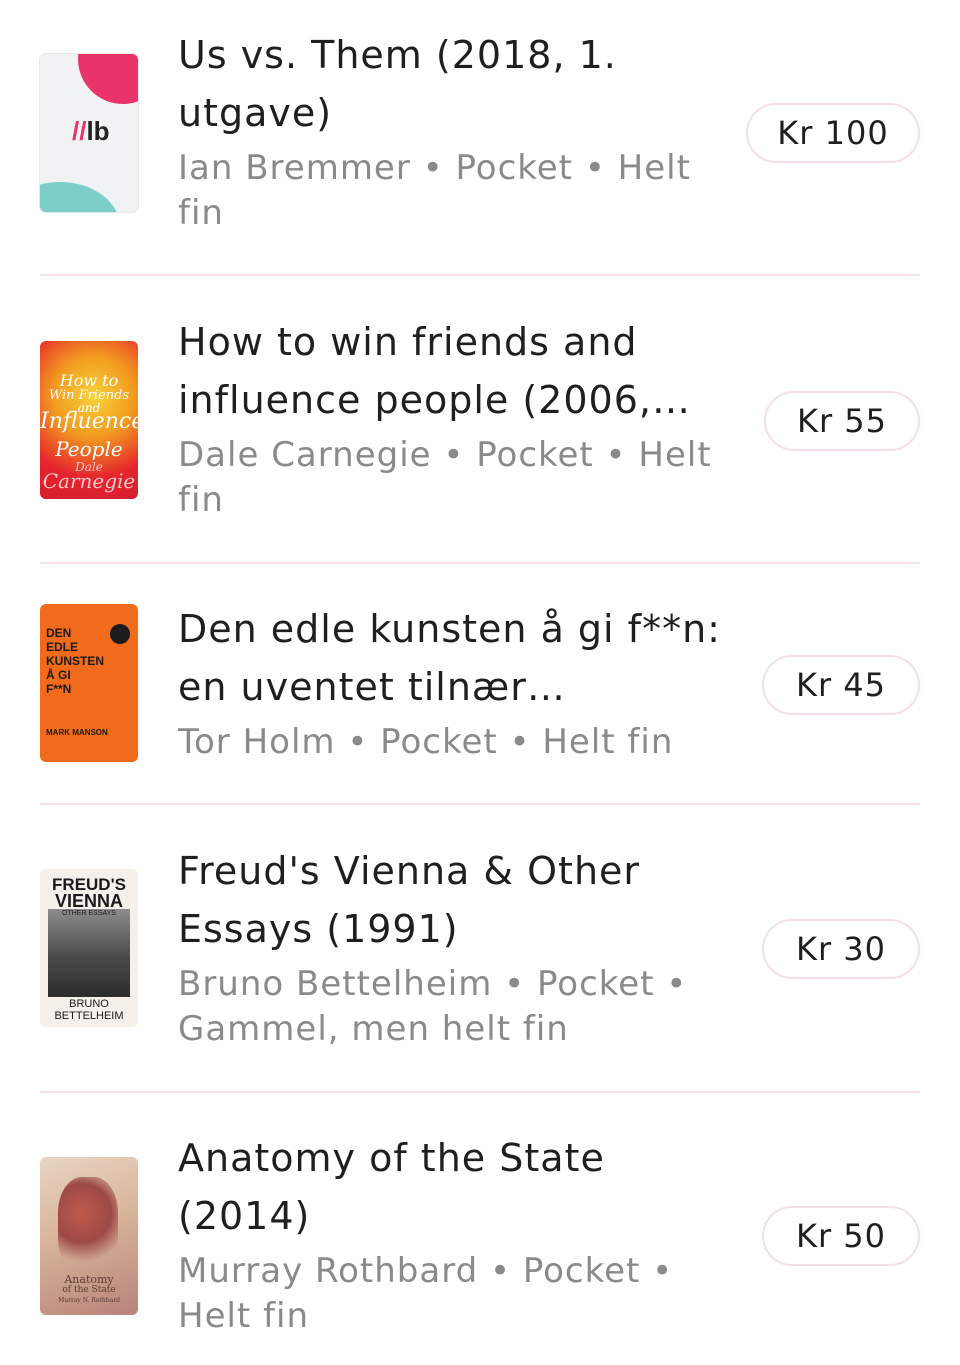  What do you see at coordinates (458, 1187) in the screenshot?
I see `book-title: Anatomy of the State (2014)` at bounding box center [458, 1187].